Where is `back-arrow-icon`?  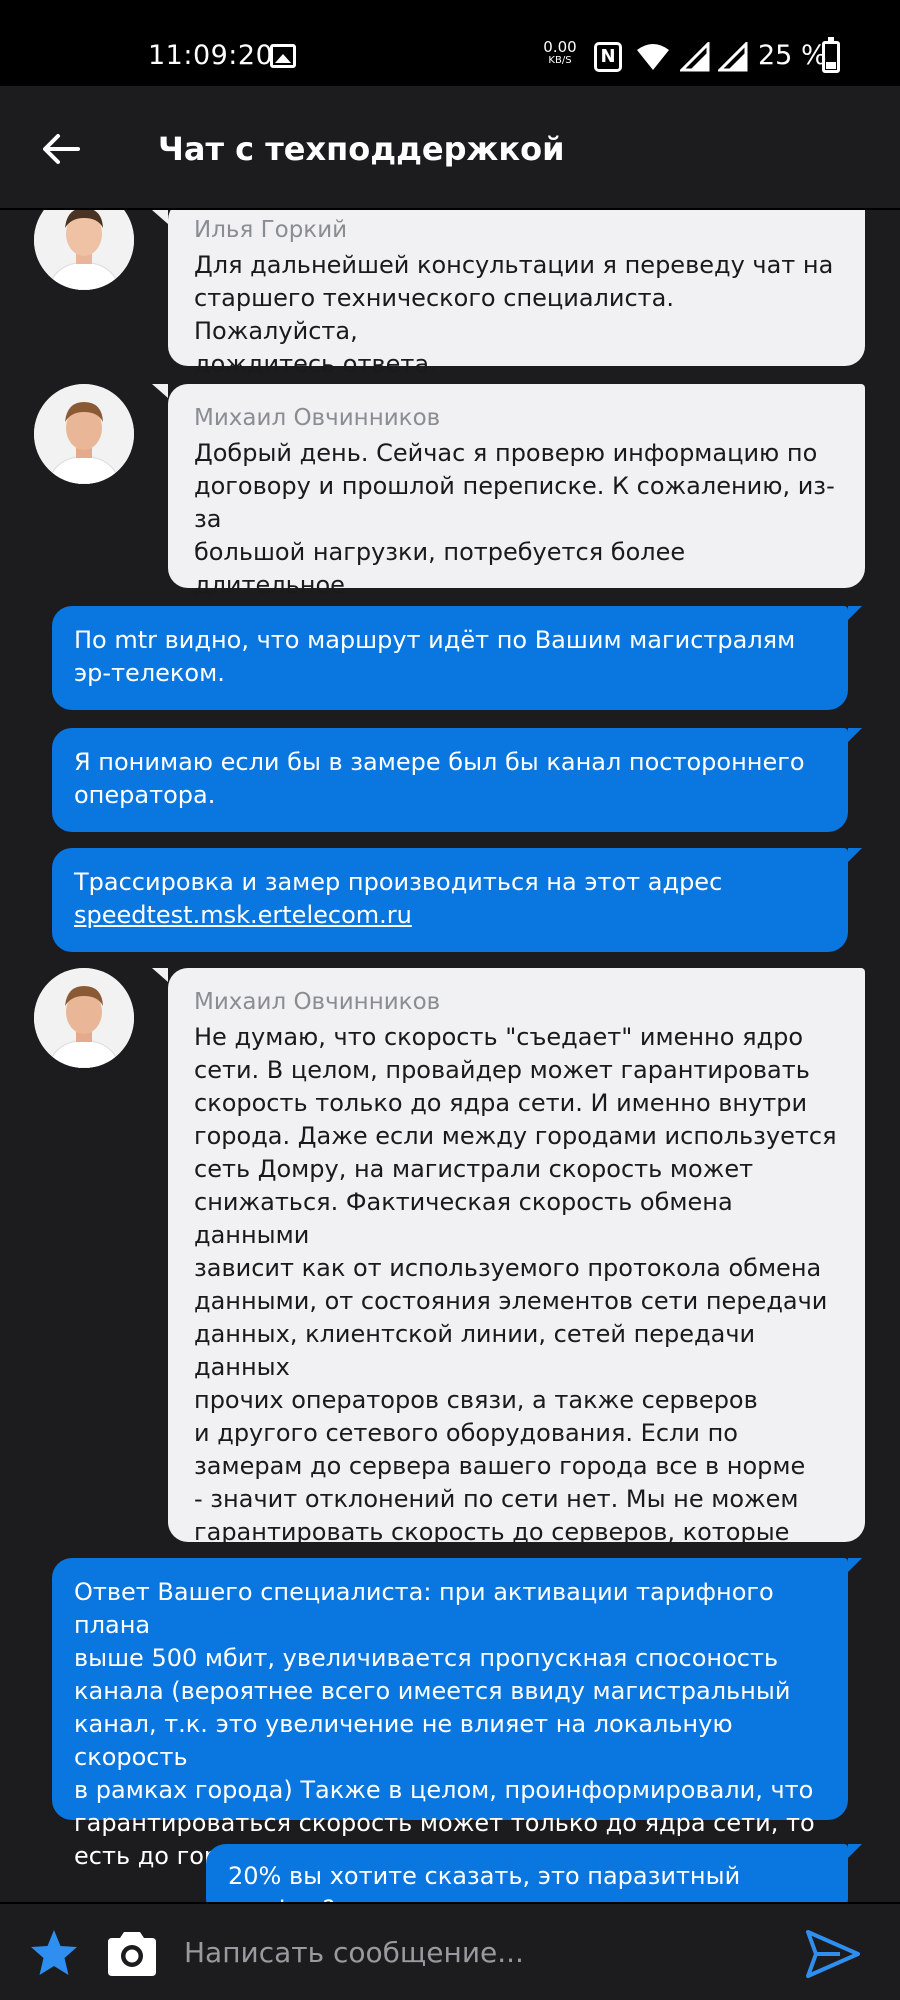
back-arrow-icon is located at coordinates (61, 149).